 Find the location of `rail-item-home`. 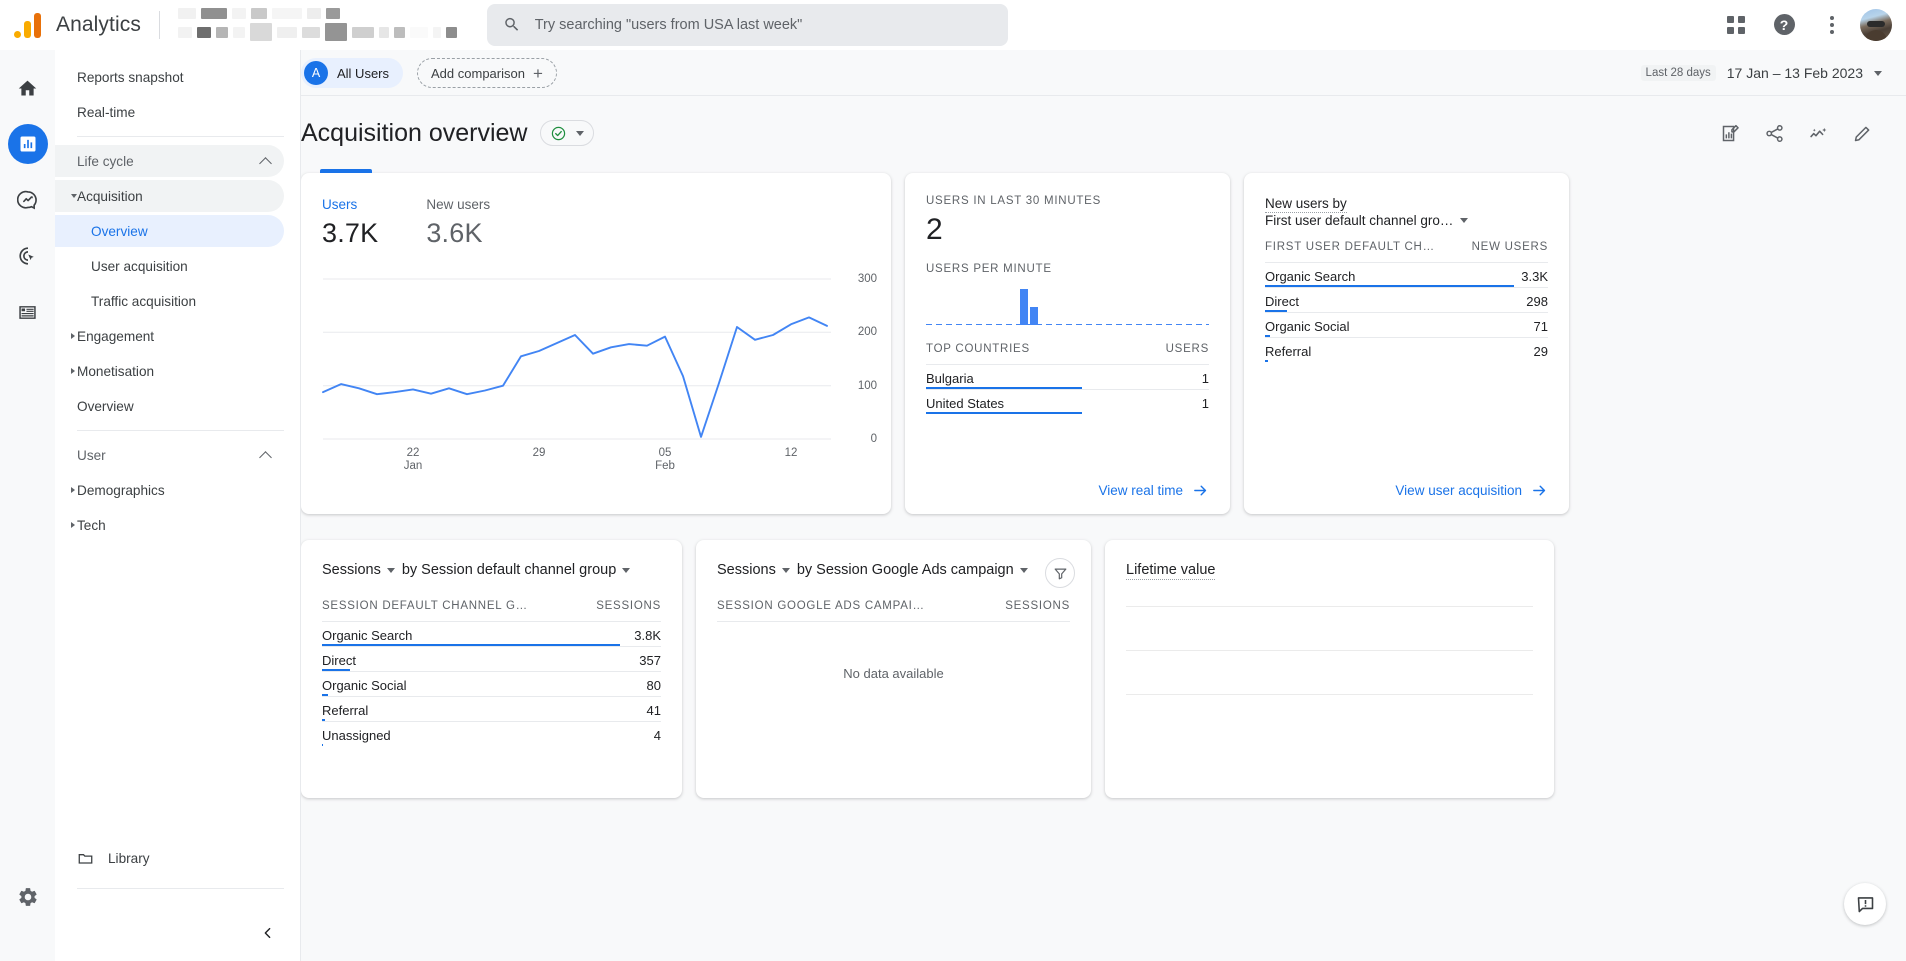

rail-item-home is located at coordinates (28, 88).